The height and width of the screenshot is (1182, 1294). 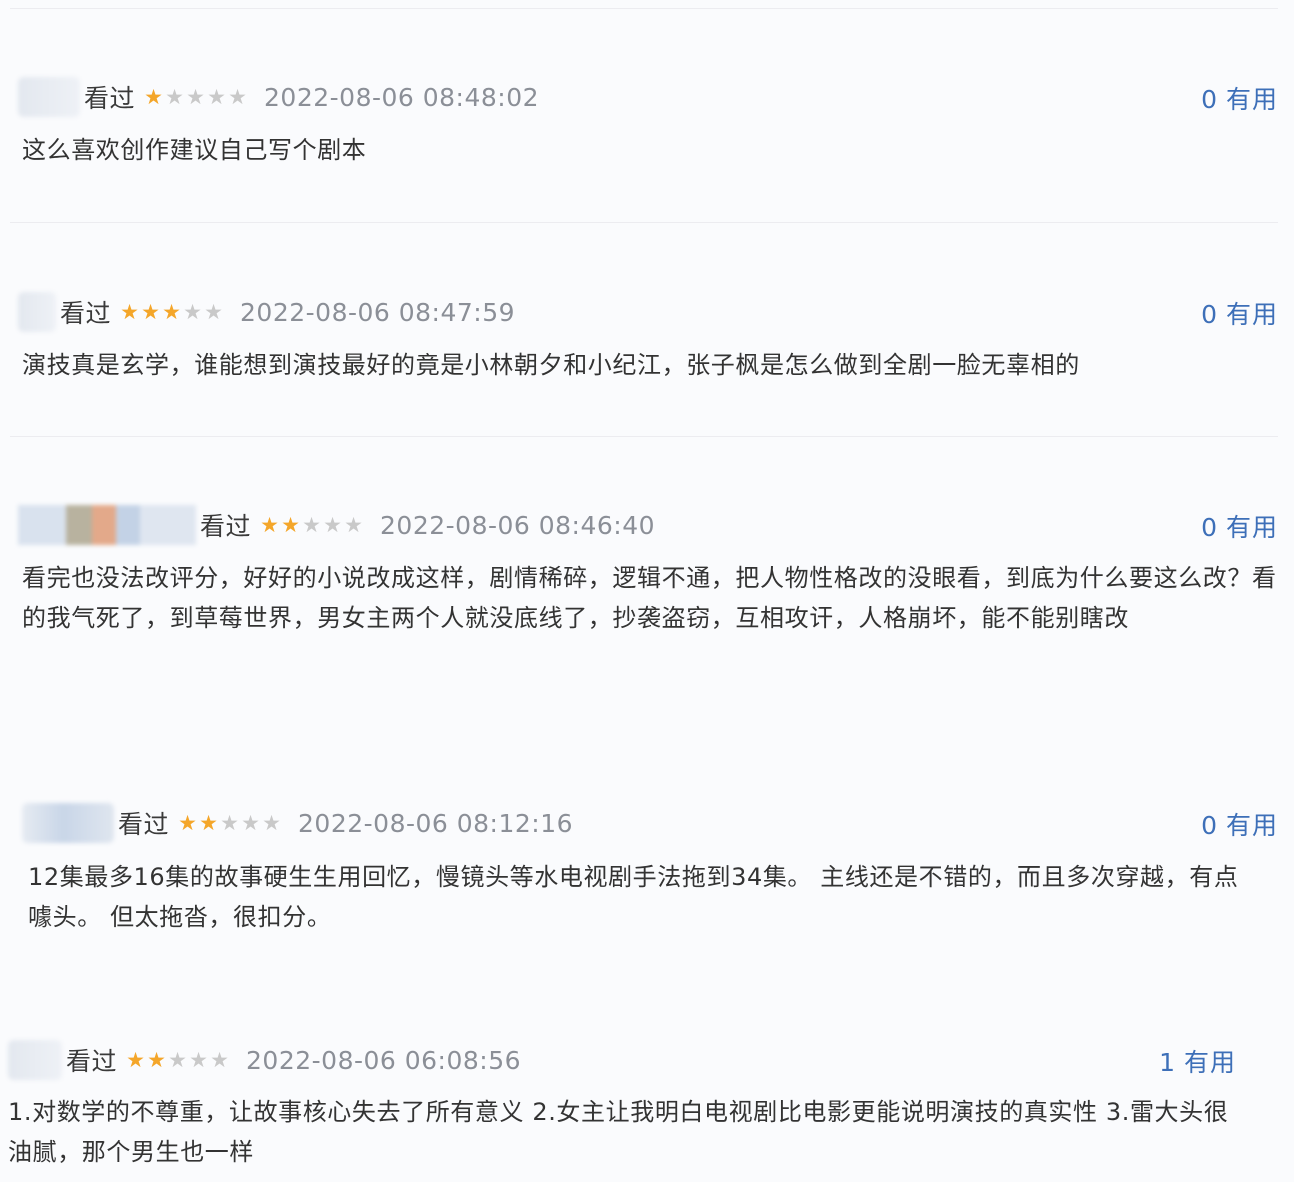 I want to click on rating-stars: ★ ★ ★ ★ ★, so click(x=177, y=1059).